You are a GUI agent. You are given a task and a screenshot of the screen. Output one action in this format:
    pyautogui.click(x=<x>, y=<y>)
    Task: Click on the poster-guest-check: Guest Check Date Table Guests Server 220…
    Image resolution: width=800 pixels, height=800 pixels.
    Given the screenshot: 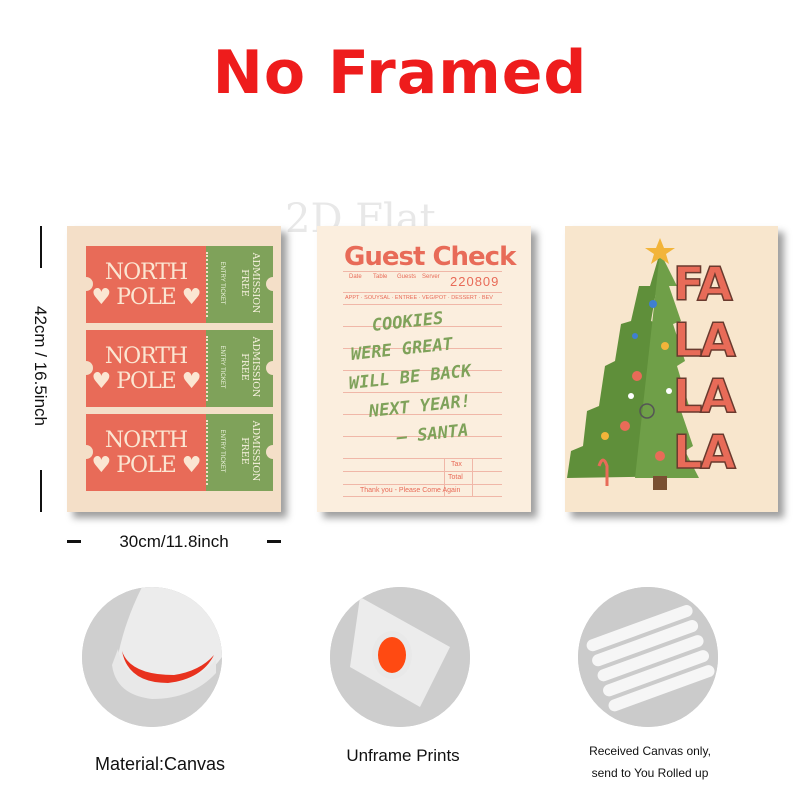 What is the action you would take?
    pyautogui.click(x=424, y=369)
    